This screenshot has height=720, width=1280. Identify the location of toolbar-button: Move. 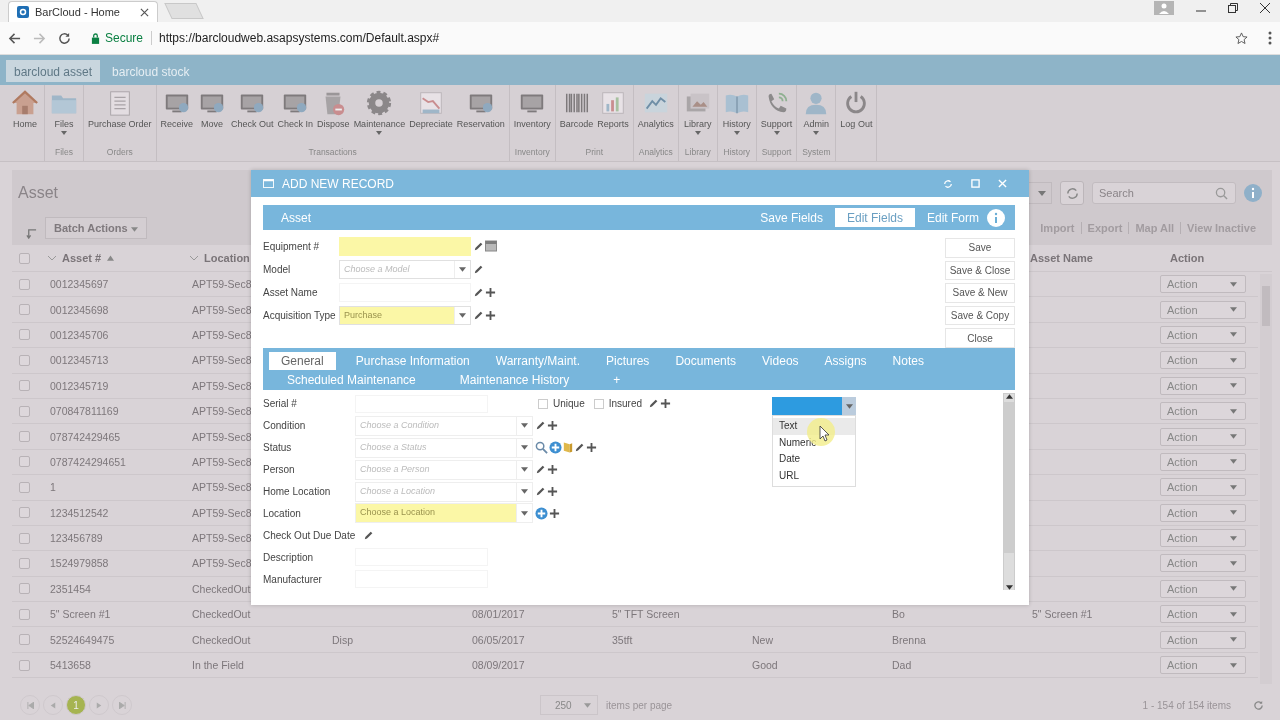
(212, 118).